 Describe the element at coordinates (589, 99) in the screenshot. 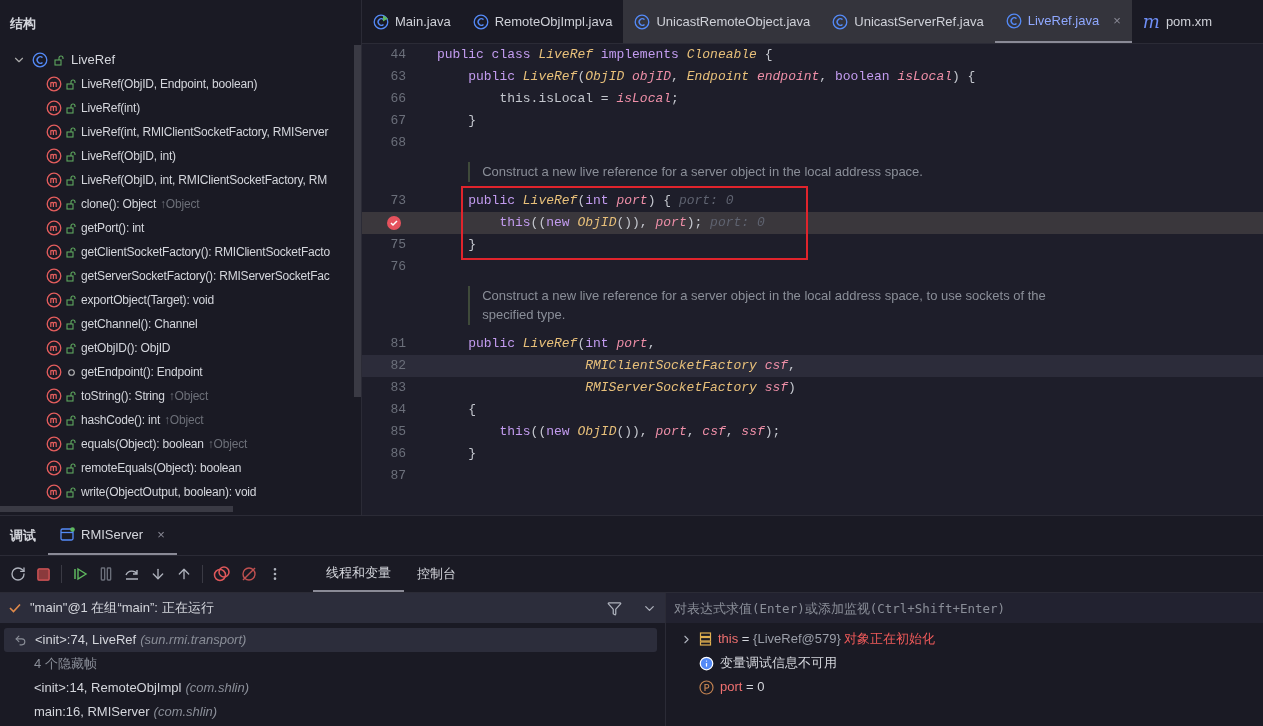

I see `code-line: this.isLocal = isLocal;` at that location.